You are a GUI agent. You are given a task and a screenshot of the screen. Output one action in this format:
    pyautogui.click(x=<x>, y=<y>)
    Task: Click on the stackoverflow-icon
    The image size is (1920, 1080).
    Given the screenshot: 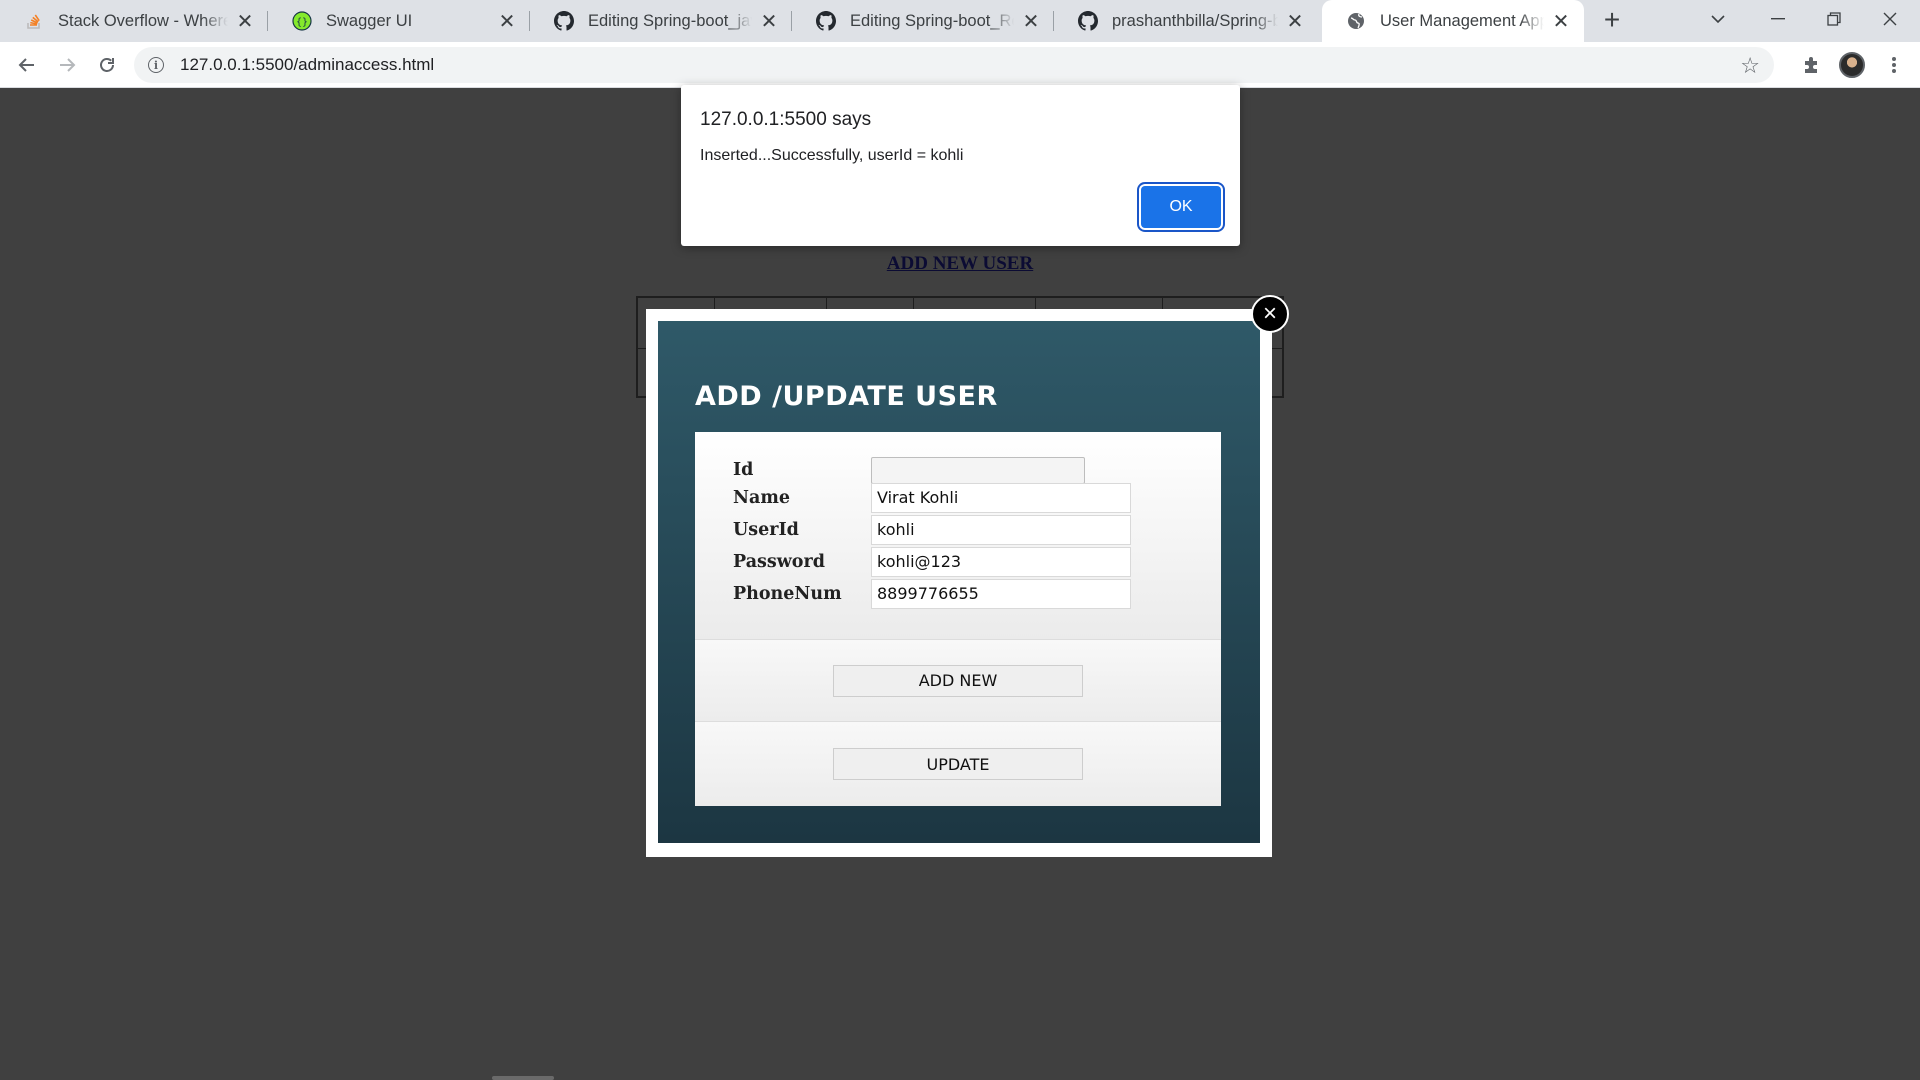 What is the action you would take?
    pyautogui.click(x=34, y=21)
    